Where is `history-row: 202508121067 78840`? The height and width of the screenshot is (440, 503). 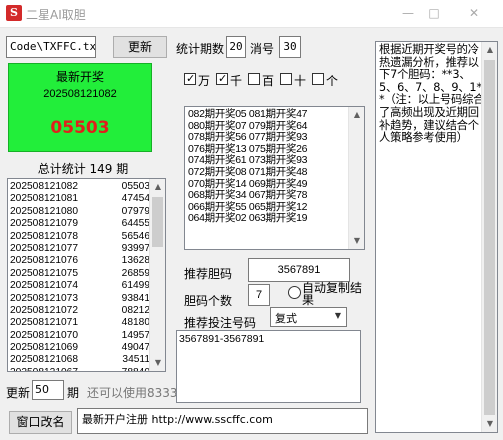 history-row: 202508121067 78840 is located at coordinates (80, 369).